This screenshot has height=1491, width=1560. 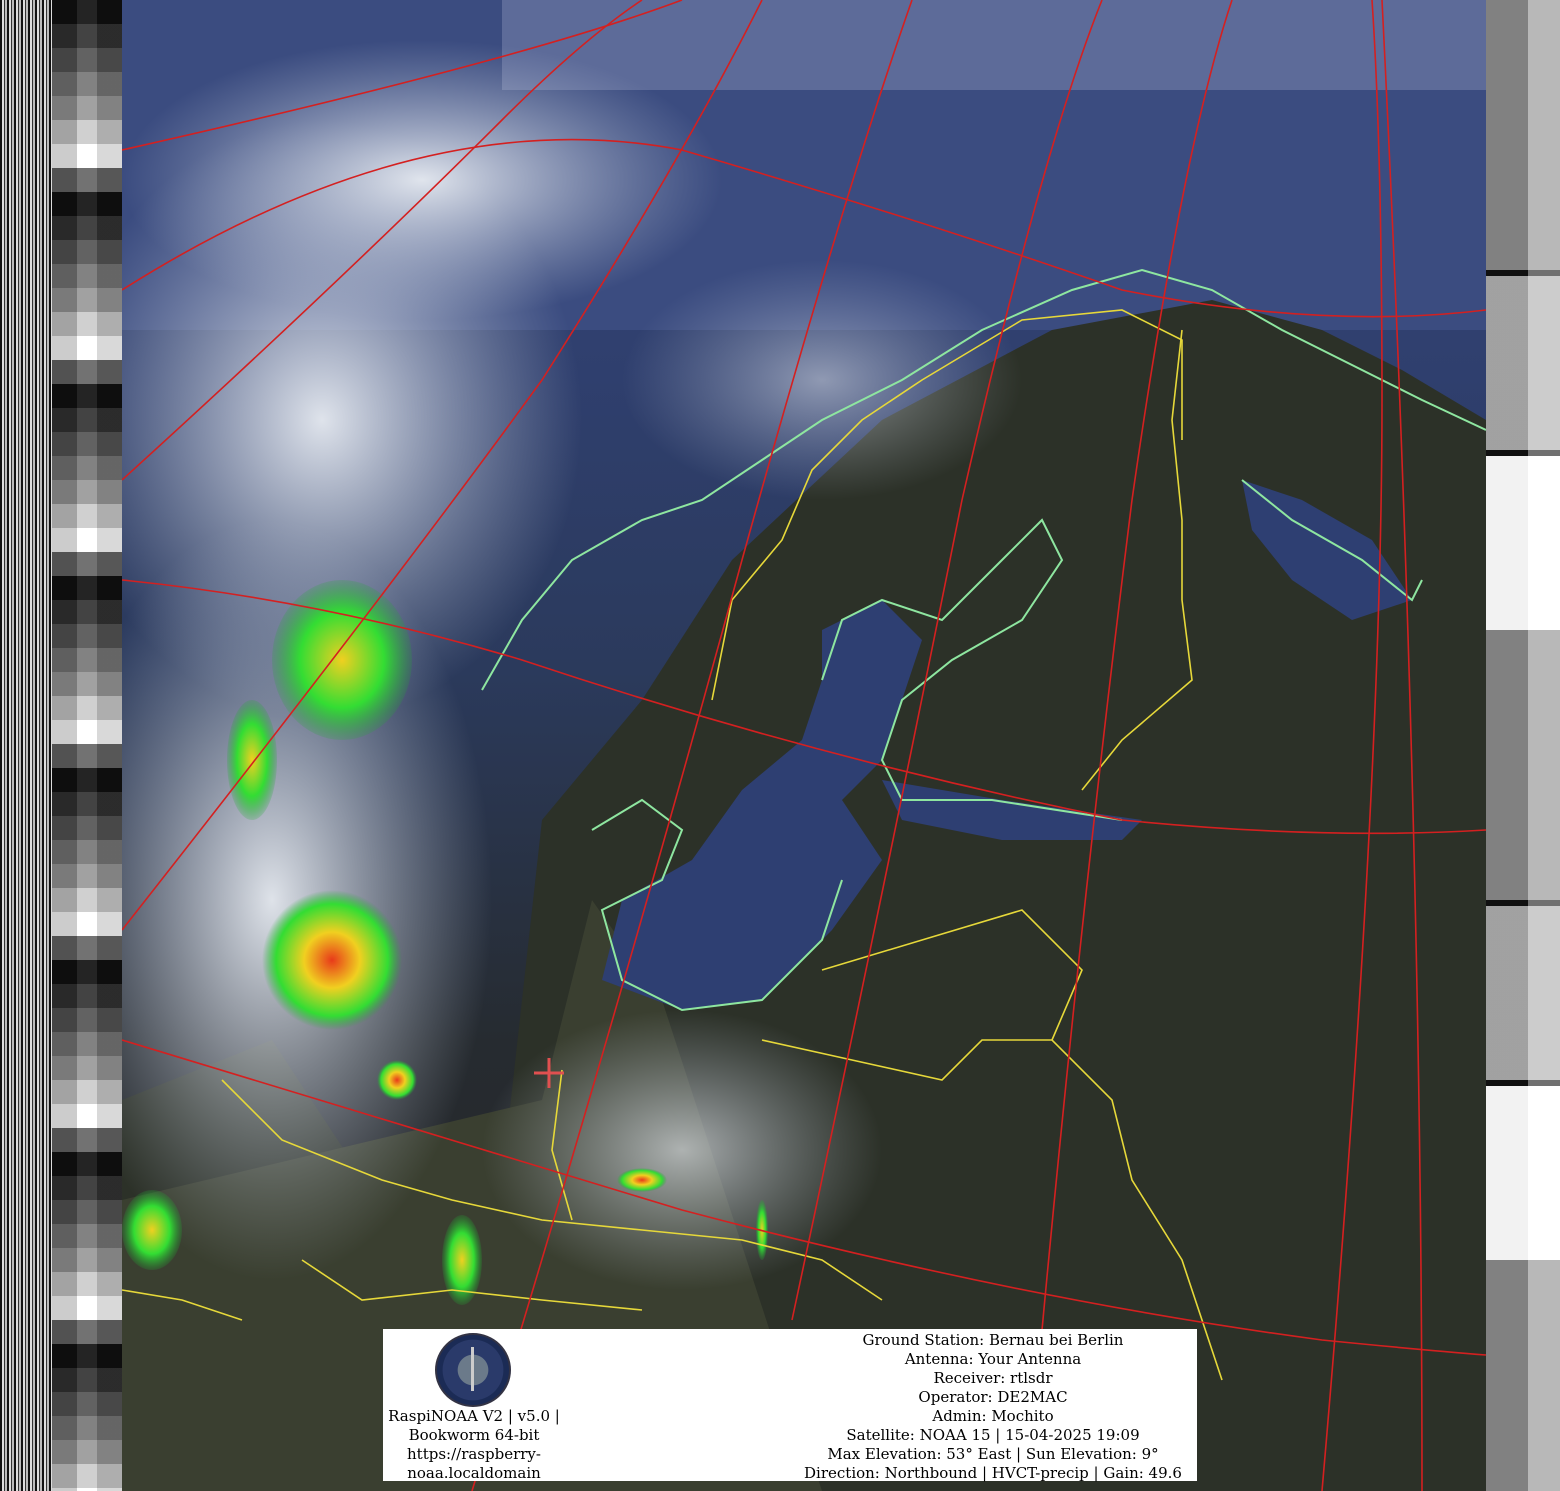 What do you see at coordinates (474, 1454) in the screenshot?
I see `software-line: https://raspberry-` at bounding box center [474, 1454].